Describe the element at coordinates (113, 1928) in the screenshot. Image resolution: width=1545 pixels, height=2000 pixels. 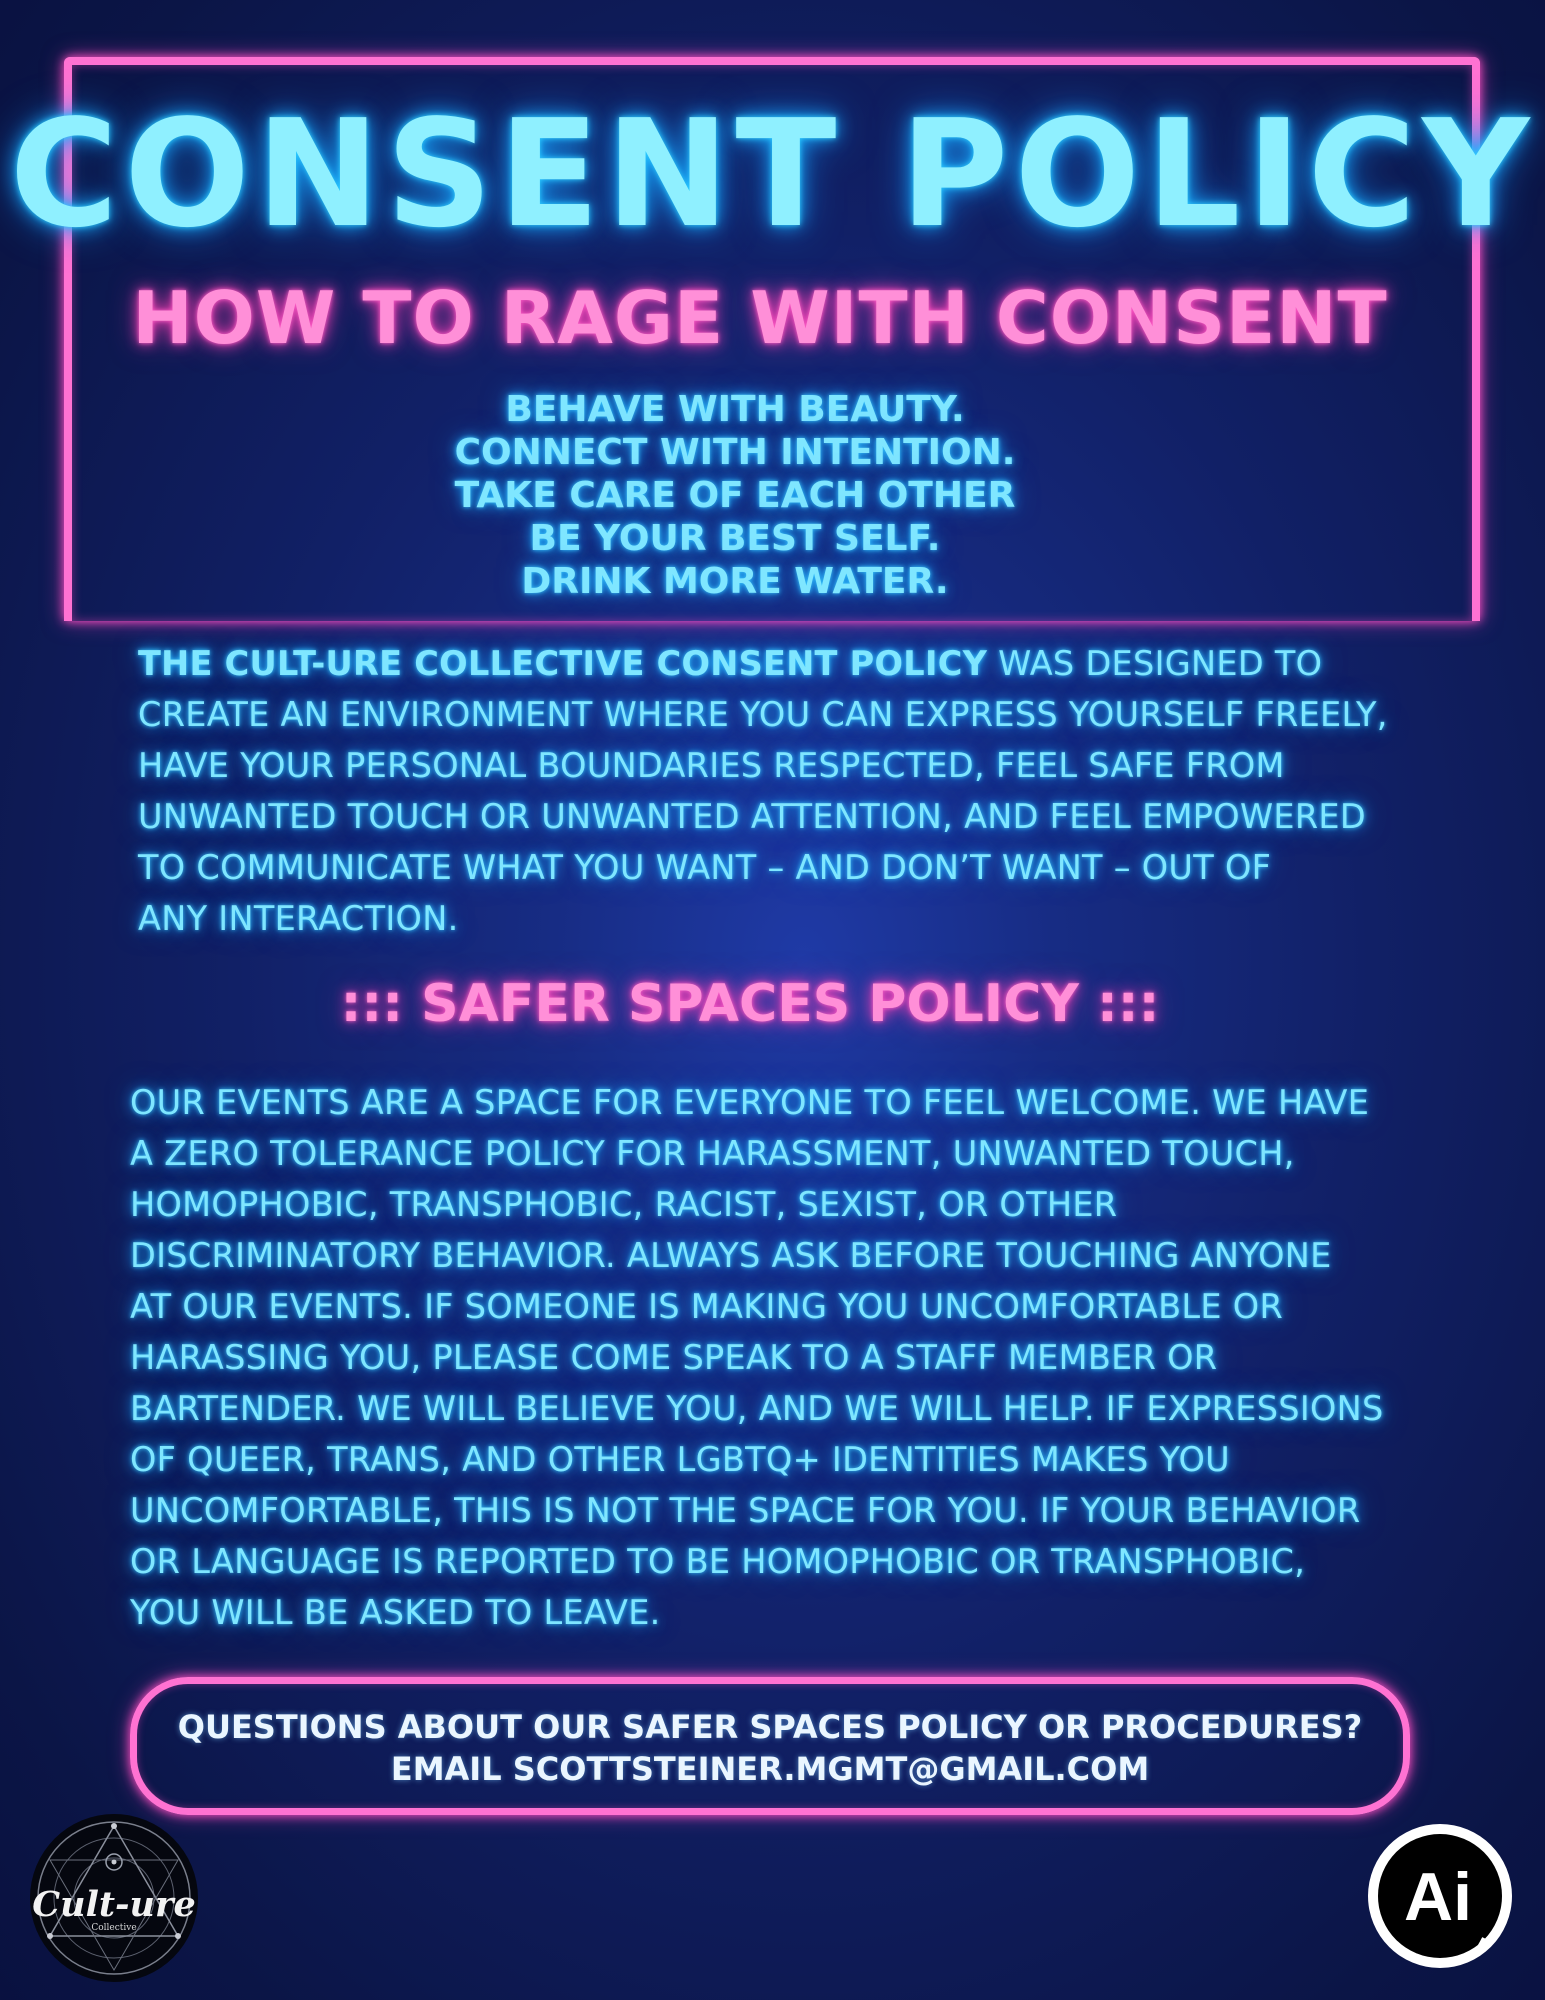
I see `logo-tagline: Collective` at that location.